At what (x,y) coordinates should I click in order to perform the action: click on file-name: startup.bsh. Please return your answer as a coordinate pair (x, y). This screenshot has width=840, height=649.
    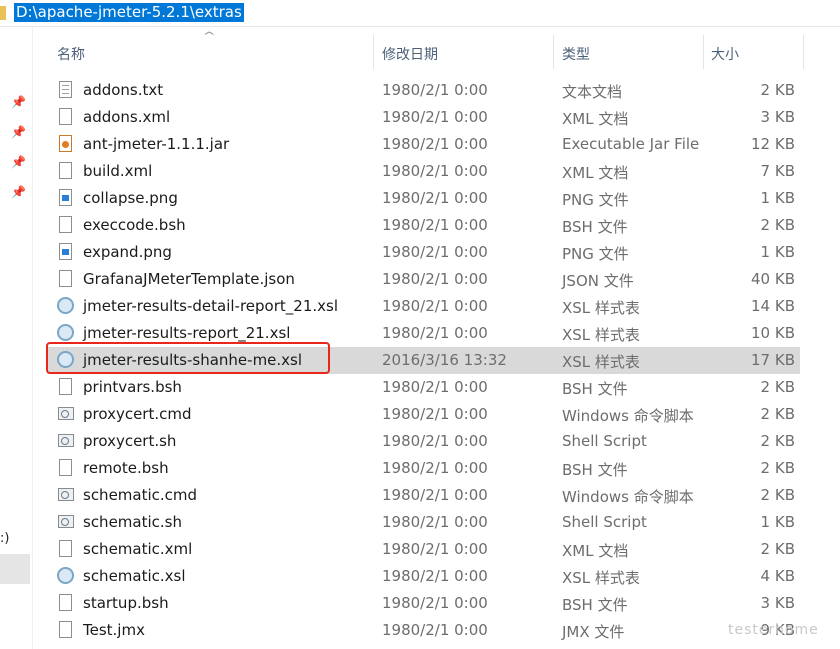
    Looking at the image, I should click on (126, 603).